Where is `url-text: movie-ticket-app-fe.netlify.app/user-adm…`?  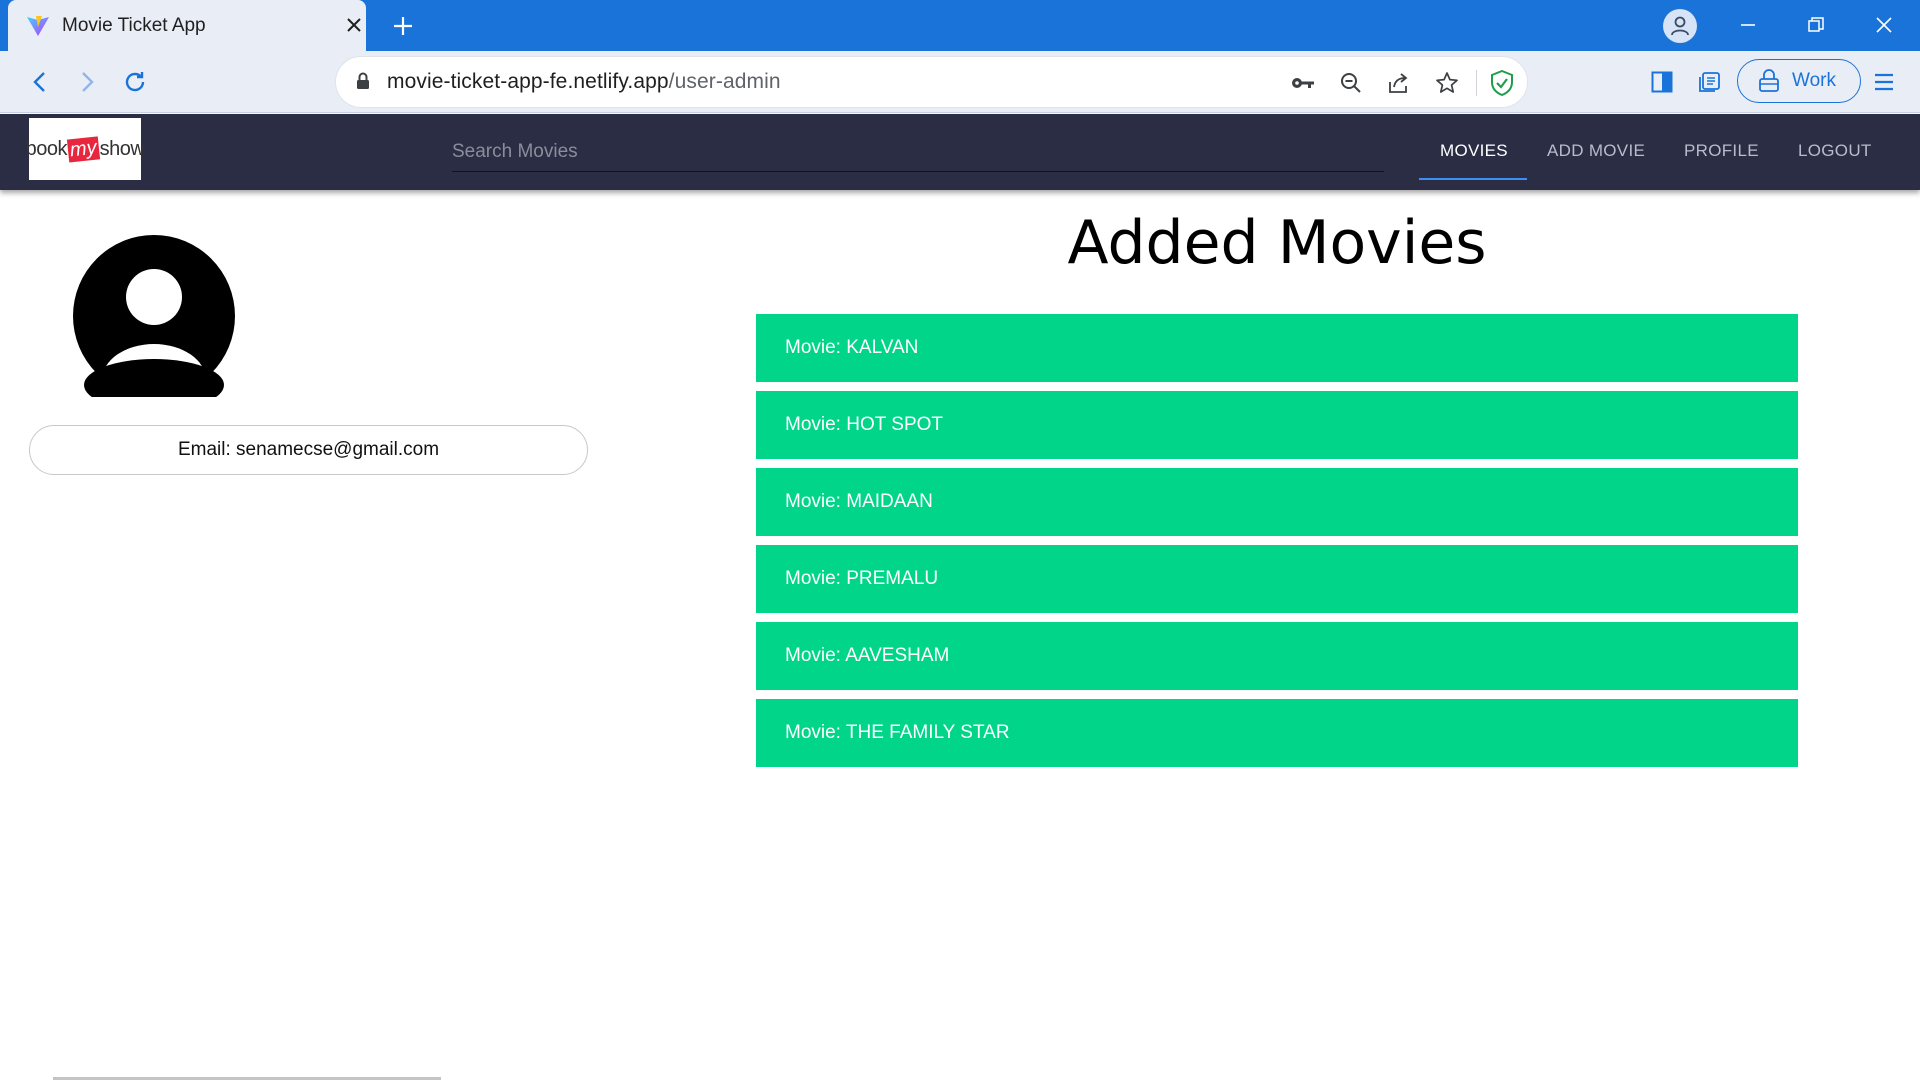 url-text: movie-ticket-app-fe.netlify.app/user-adm… is located at coordinates (584, 81).